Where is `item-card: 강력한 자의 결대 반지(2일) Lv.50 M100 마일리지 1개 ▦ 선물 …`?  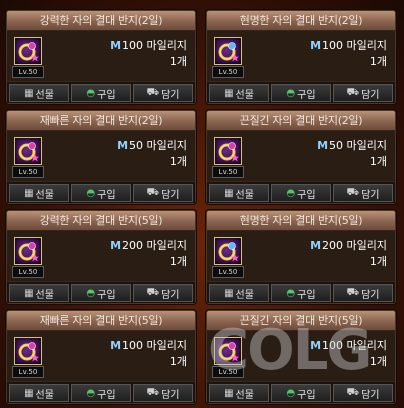
item-card: 강력한 자의 결대 반지(2일) Lv.50 M100 마일리지 1개 ▦ 선물 … is located at coordinates (101, 57).